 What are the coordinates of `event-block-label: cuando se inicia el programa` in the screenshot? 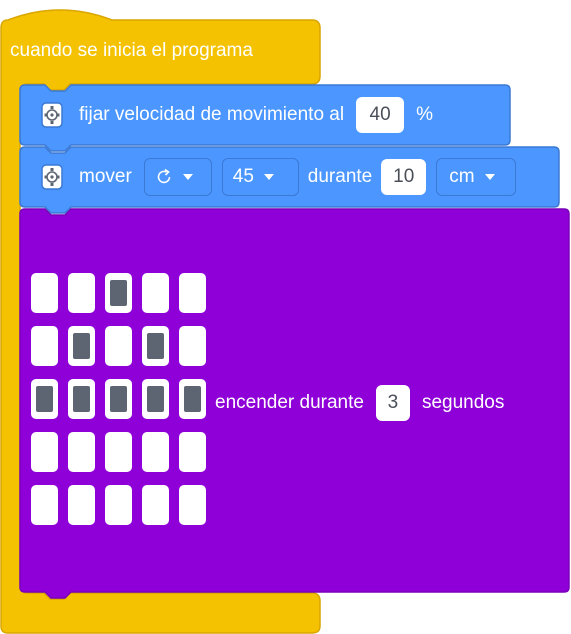 It's located at (131, 50).